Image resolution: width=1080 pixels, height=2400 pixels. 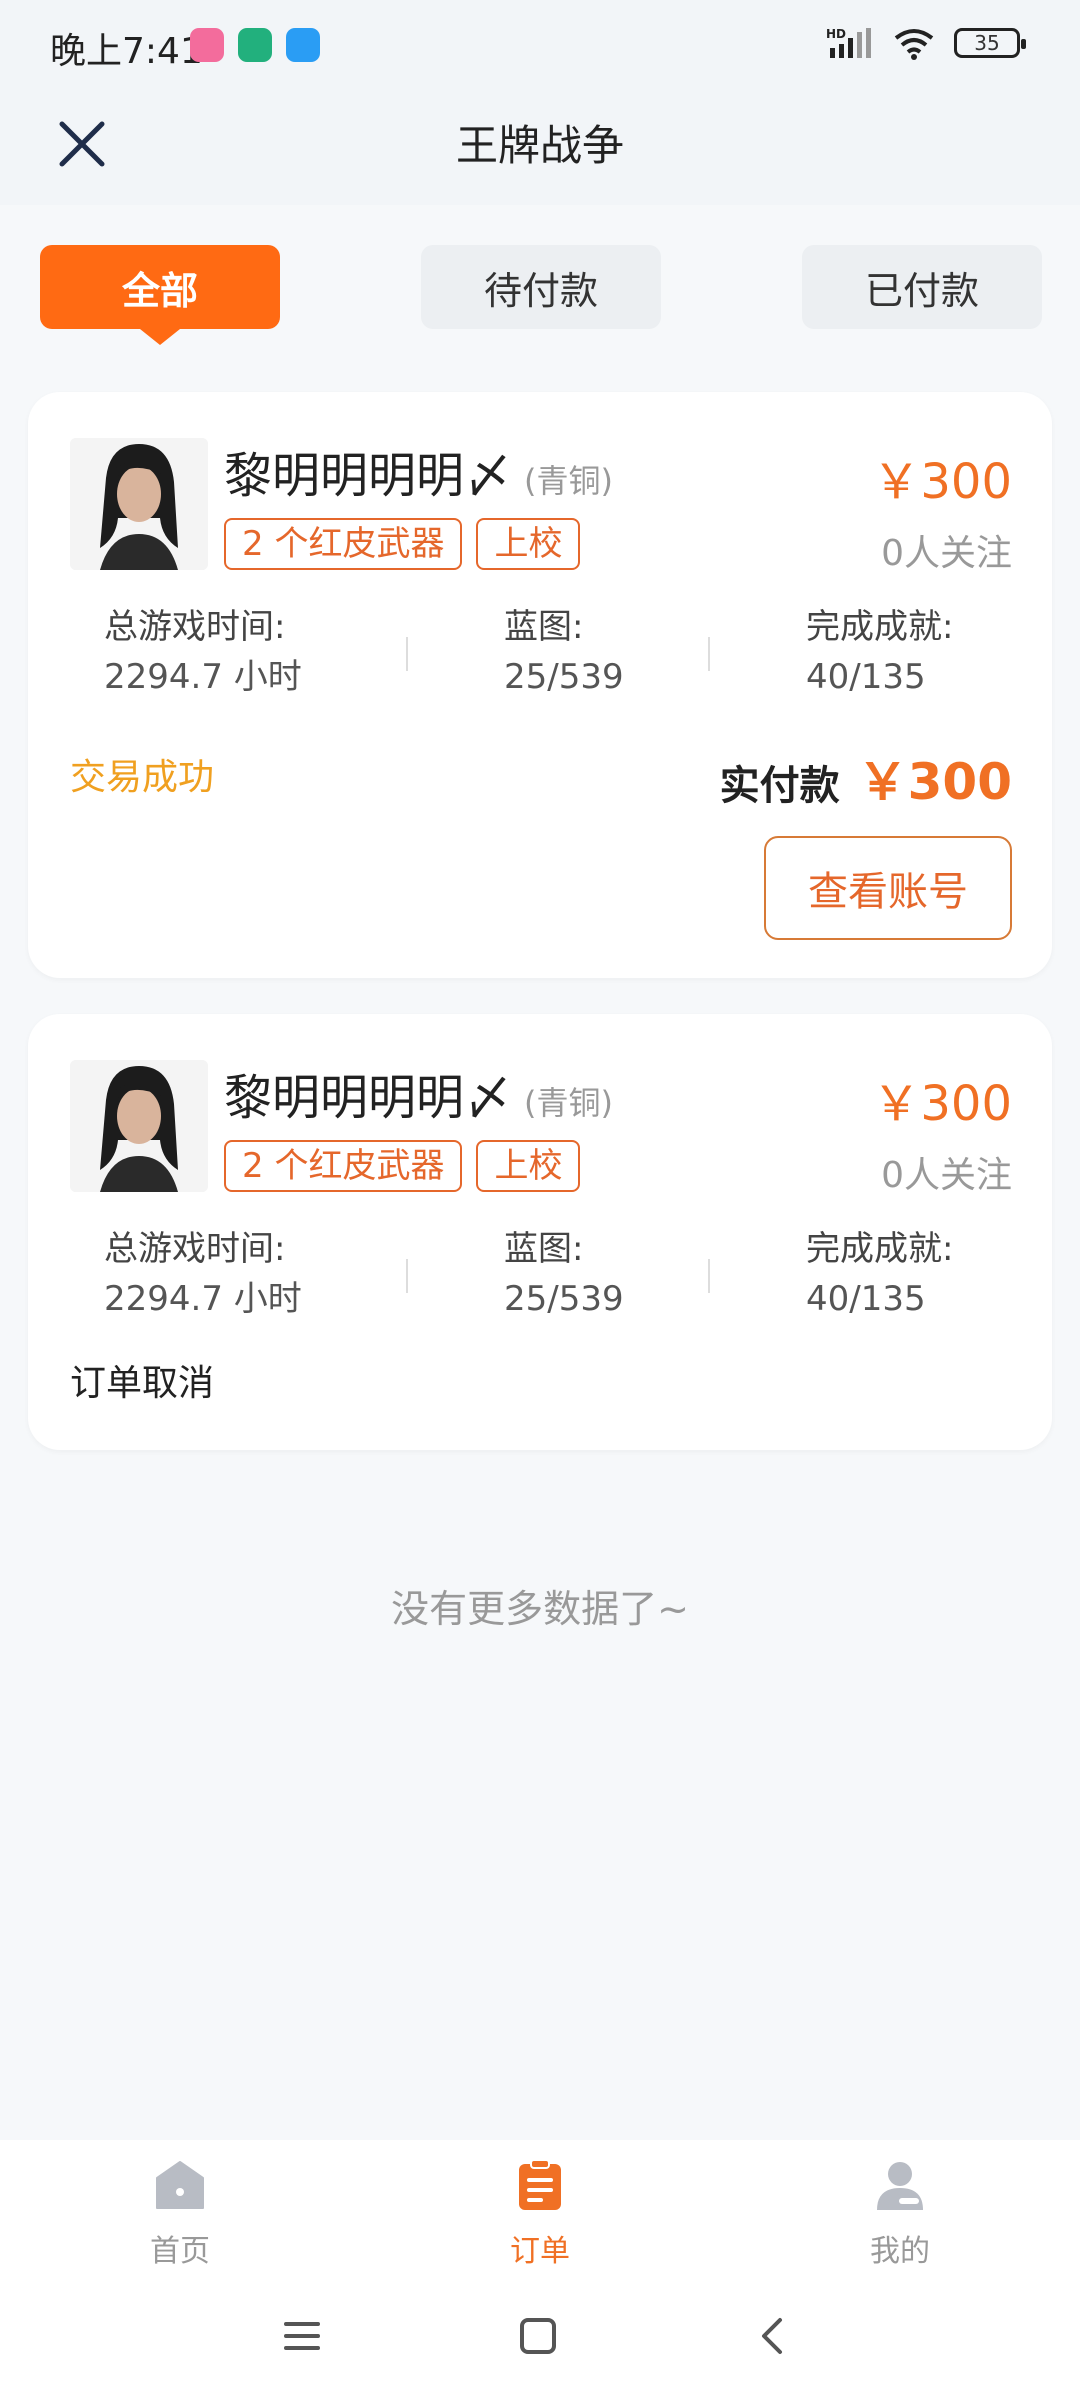 What do you see at coordinates (934, 782) in the screenshot?
I see `paid-amount: ￥300` at bounding box center [934, 782].